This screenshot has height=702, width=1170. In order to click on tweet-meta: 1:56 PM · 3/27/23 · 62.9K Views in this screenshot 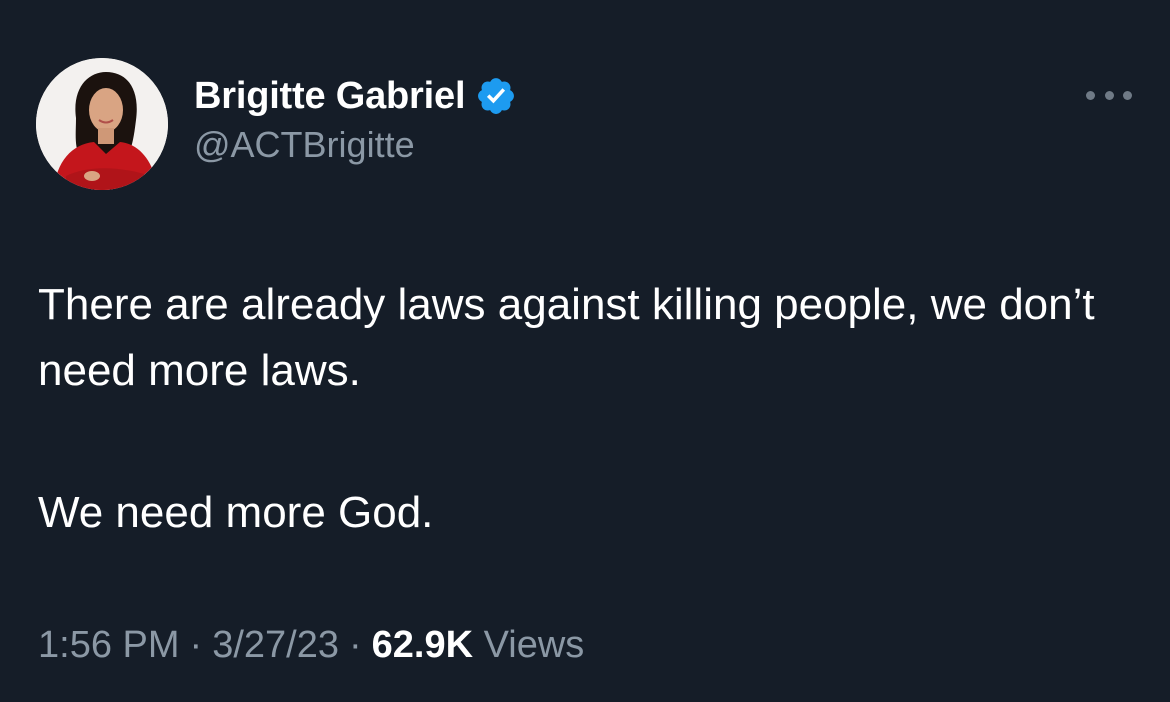, I will do `click(311, 645)`.